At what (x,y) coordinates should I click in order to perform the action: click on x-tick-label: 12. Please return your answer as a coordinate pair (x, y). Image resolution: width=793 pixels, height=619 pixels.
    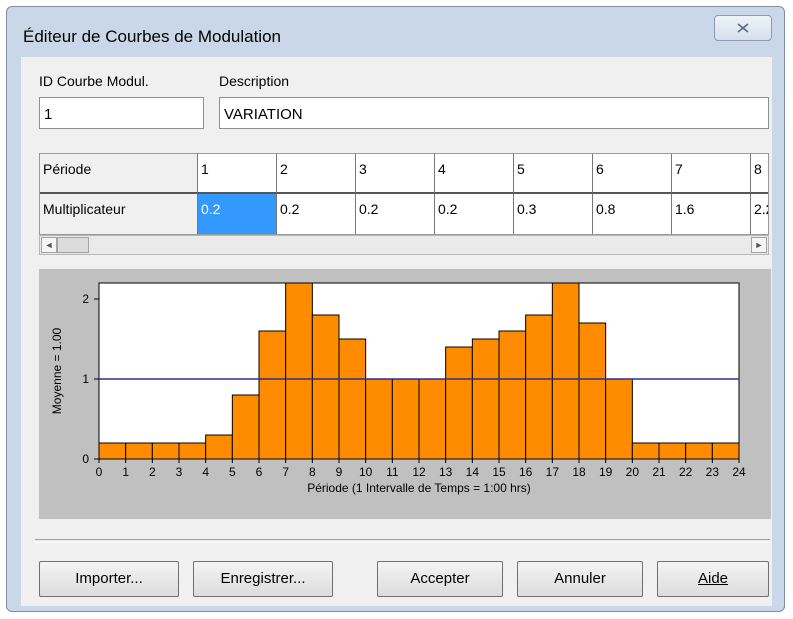
    Looking at the image, I should click on (419, 472).